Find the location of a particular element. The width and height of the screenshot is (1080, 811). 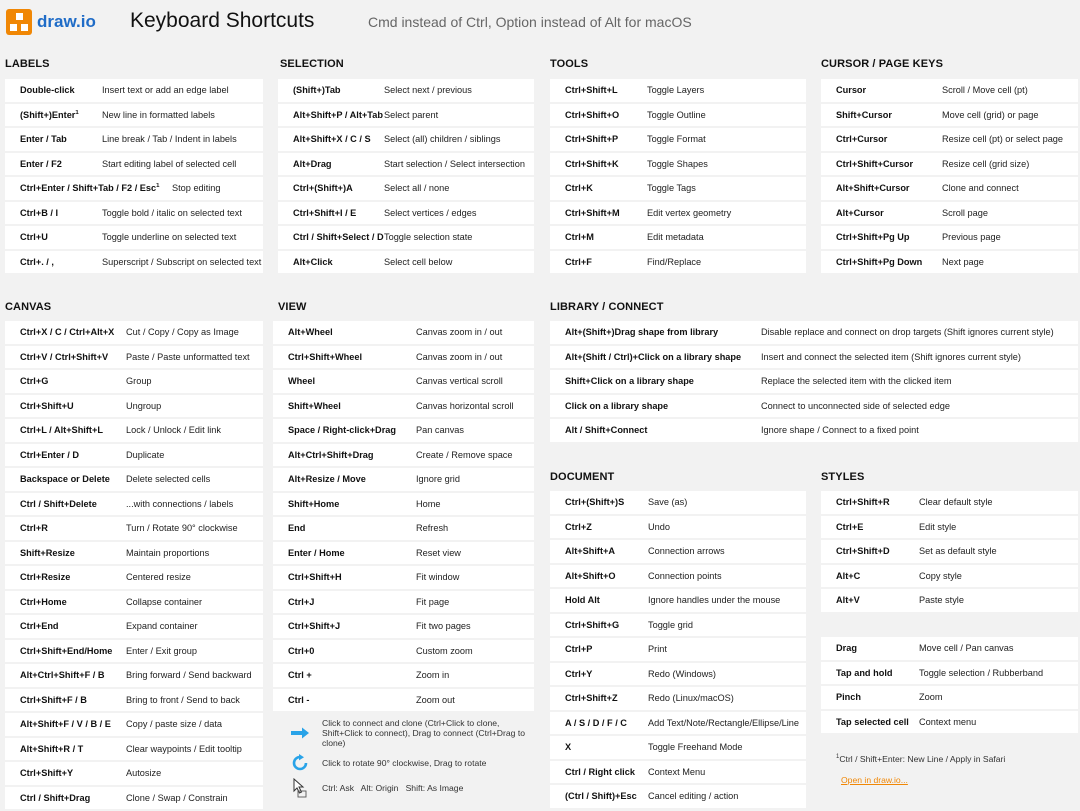

shortcut-row: Ctrl+Shift+H Fit window is located at coordinates (403, 577).